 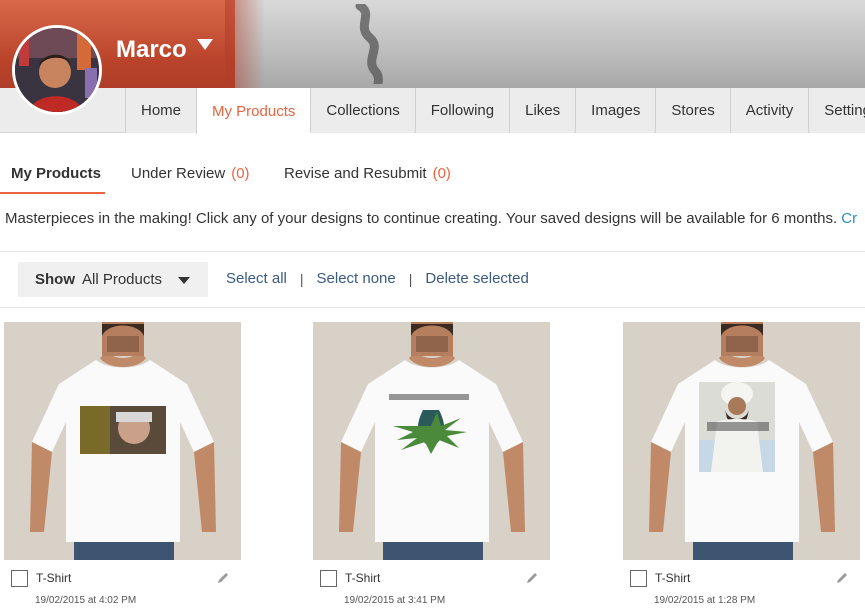 What do you see at coordinates (245, 44) in the screenshot?
I see `header-fade` at bounding box center [245, 44].